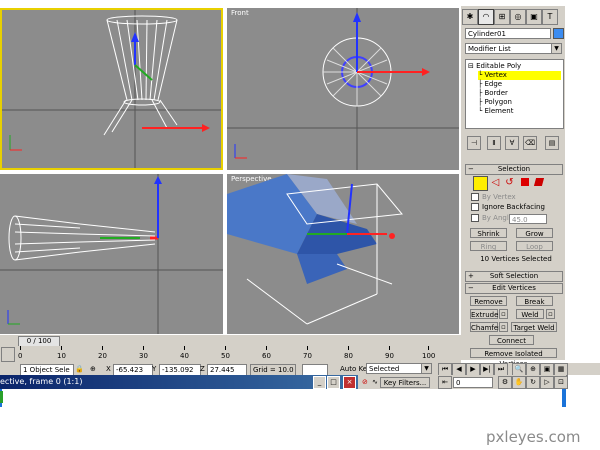 The height and width of the screenshot is (450, 600). What do you see at coordinates (495, 102) in the screenshot?
I see `stack-item-polygon: ├ Polygon` at bounding box center [495, 102].